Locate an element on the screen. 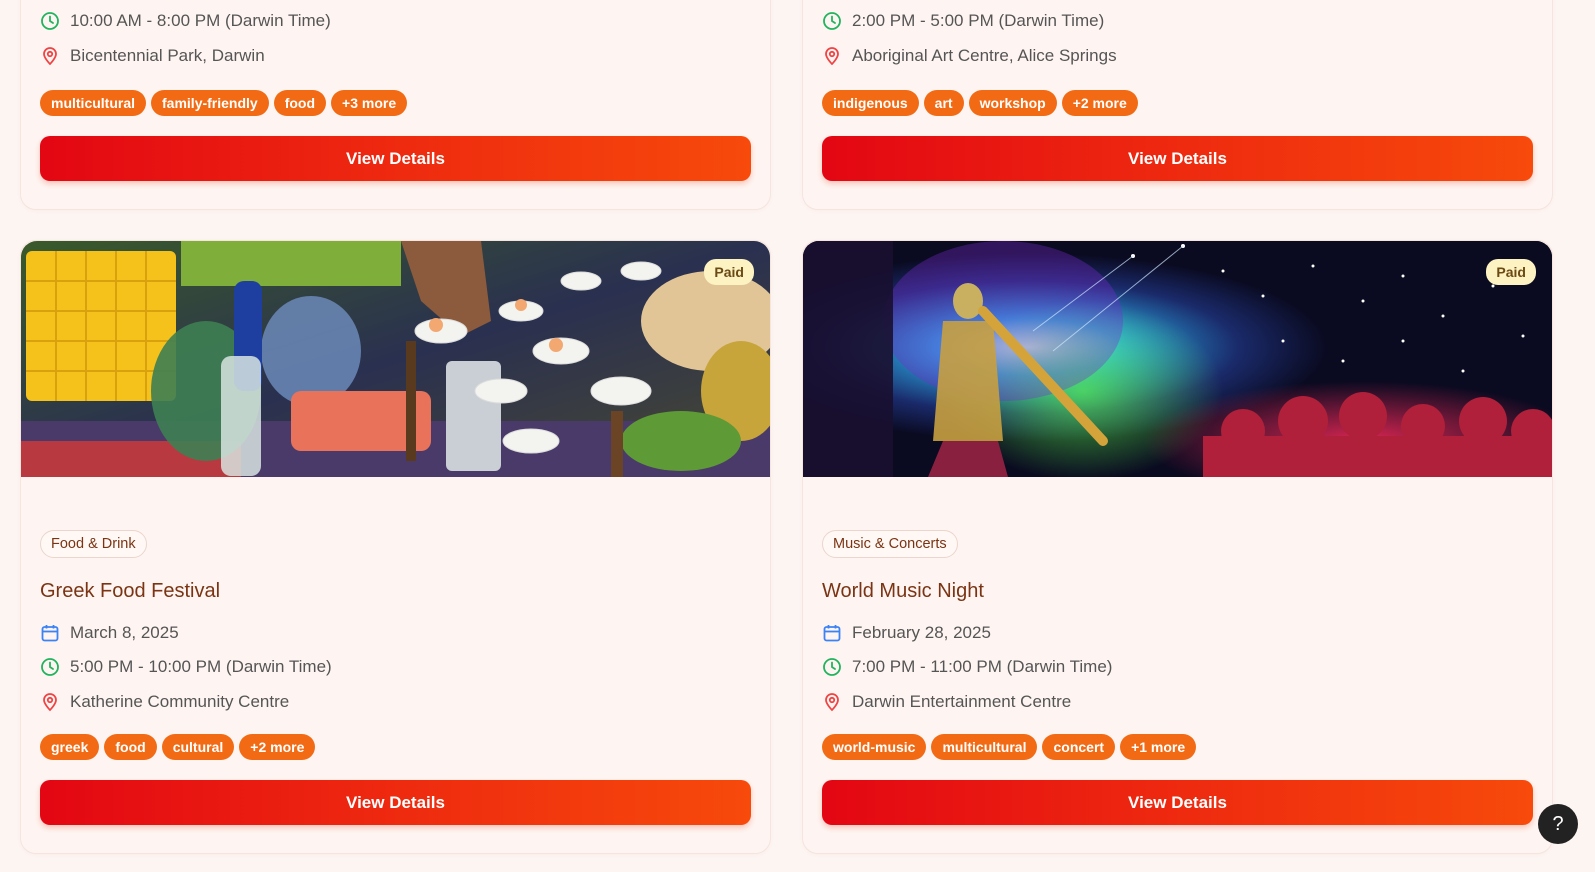 The width and height of the screenshot is (1595, 872). location-row: Darwin Entertainment Centre is located at coordinates (946, 702).